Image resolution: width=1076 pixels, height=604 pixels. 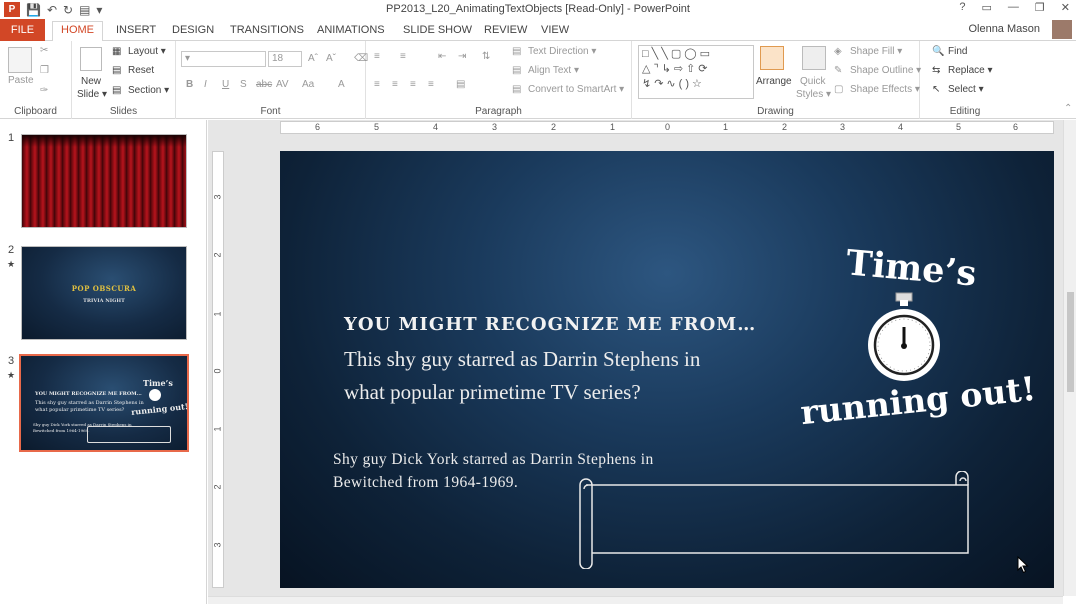 I want to click on slide-answer-line-2: Bewitched from 1964-1969., so click(x=425, y=483).